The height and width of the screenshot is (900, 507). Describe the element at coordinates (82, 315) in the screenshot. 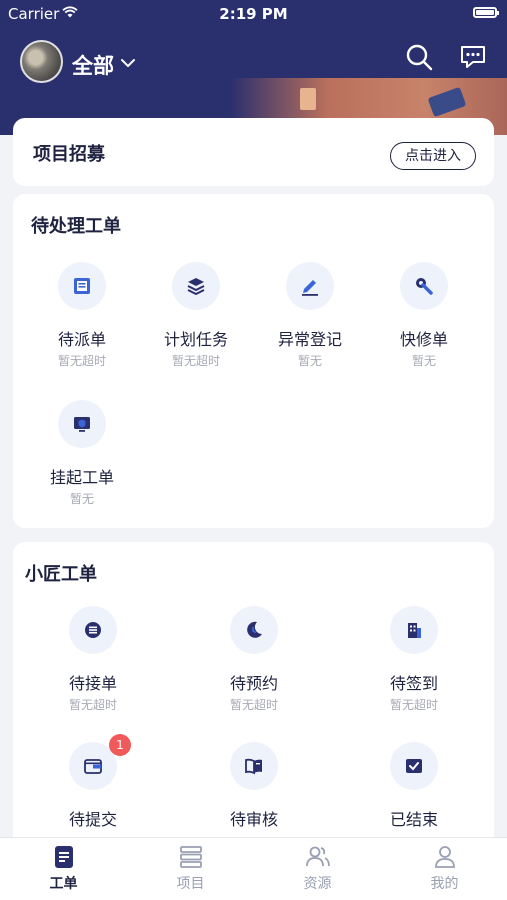

I see `pending-dispatch-item: 待派单 暂无超时` at that location.